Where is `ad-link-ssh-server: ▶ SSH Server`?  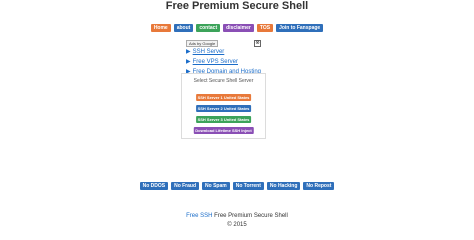
ad-link-ssh-server: ▶ SSH Server is located at coordinates (223, 52).